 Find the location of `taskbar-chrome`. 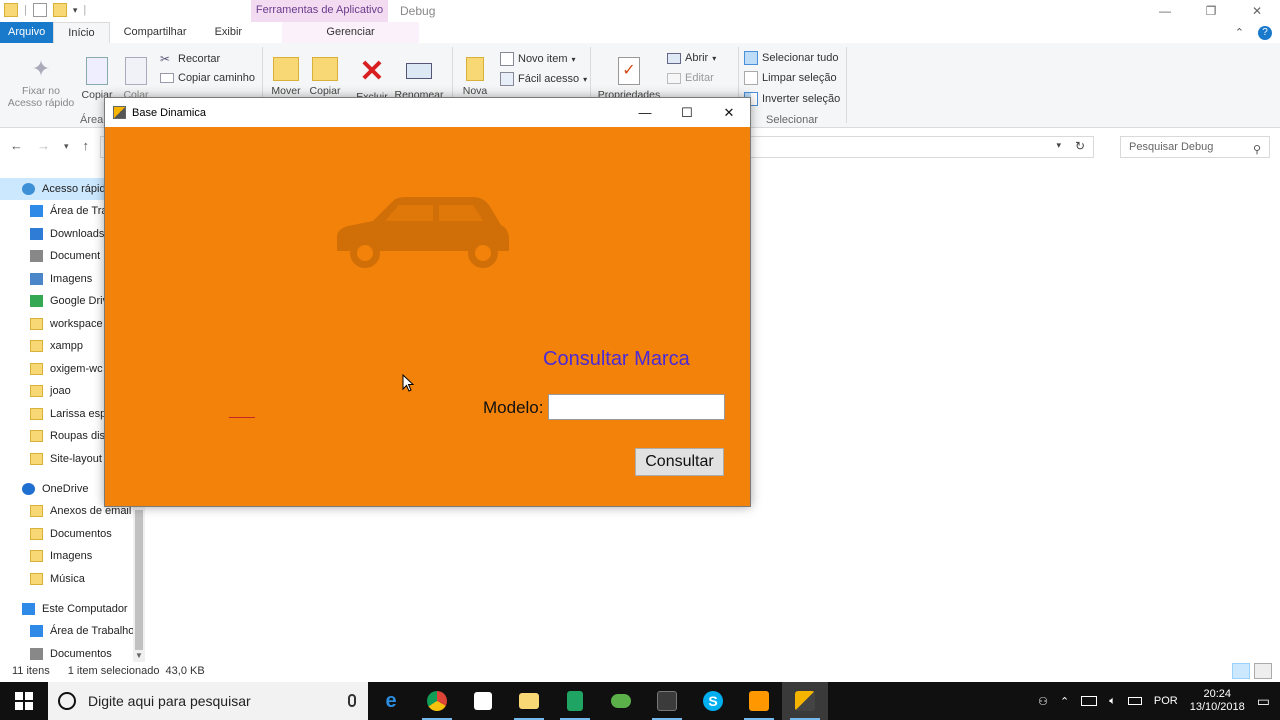

taskbar-chrome is located at coordinates (437, 701).